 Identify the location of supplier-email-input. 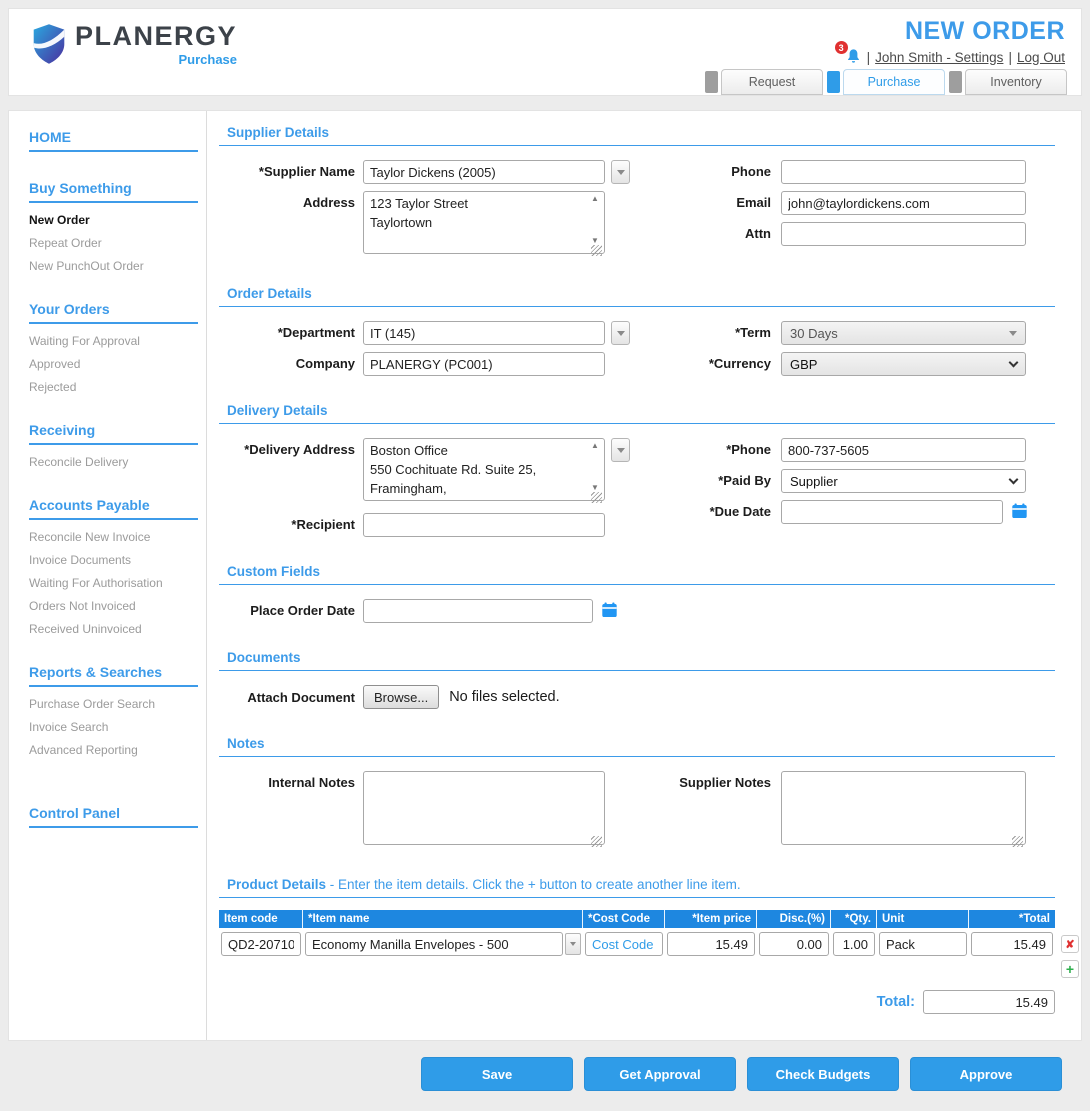
(903, 203).